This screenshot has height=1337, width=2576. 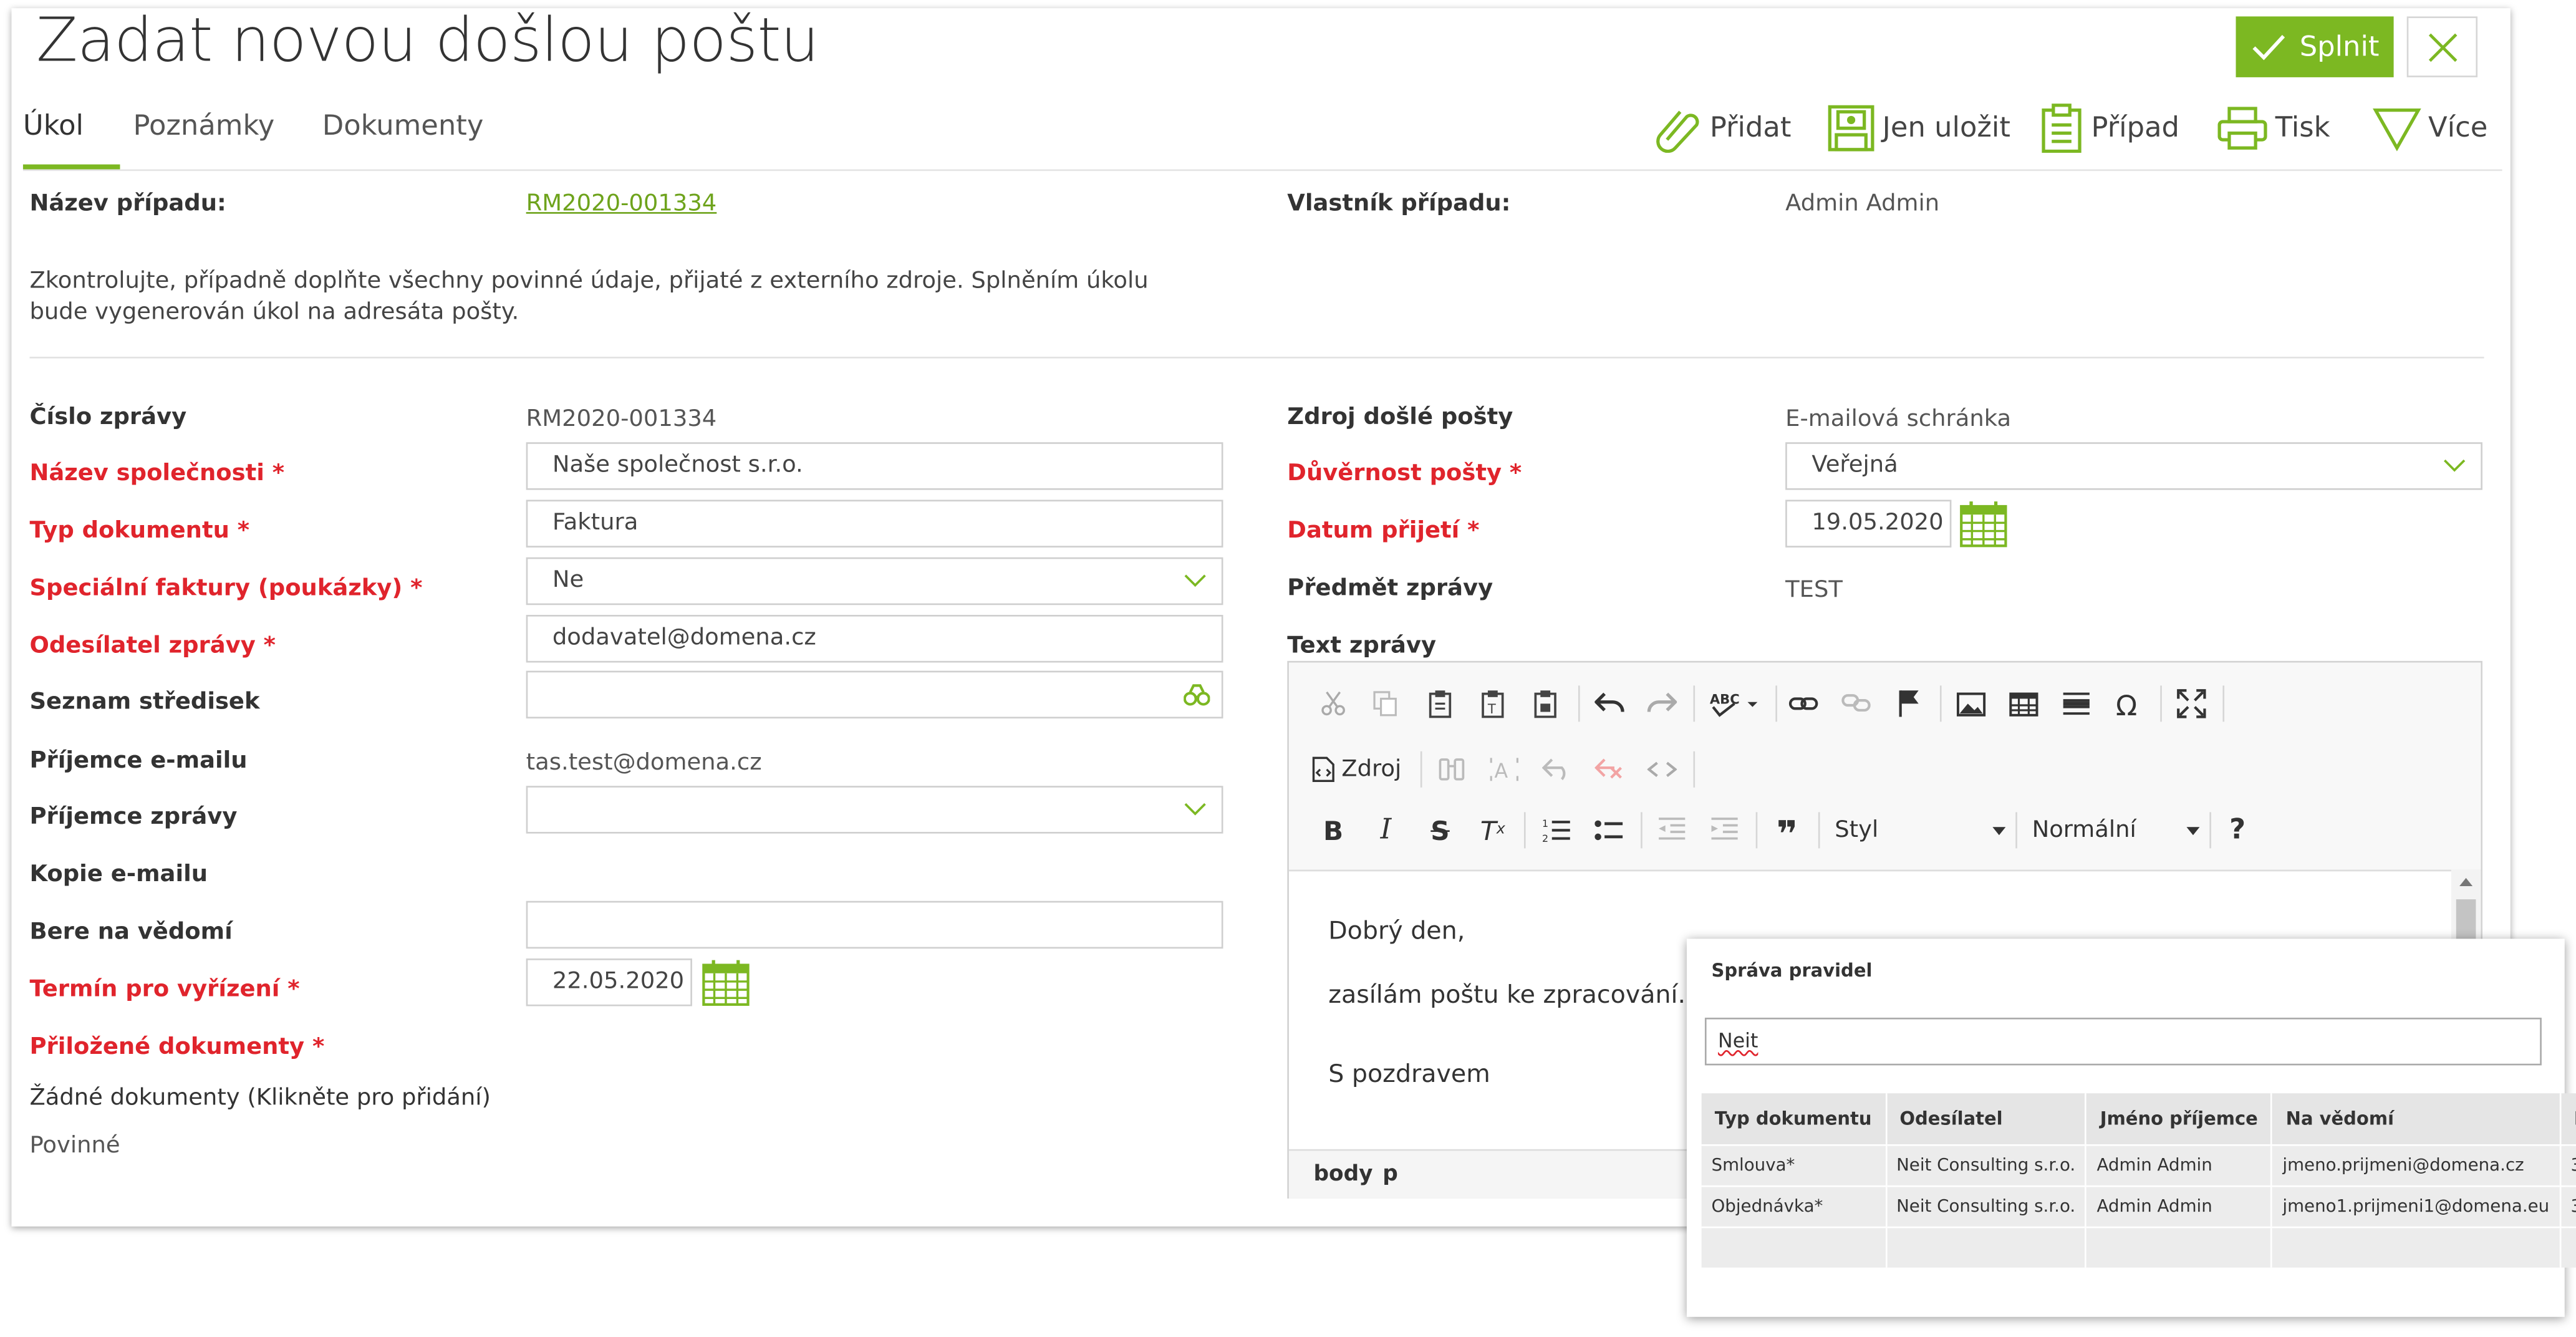 I want to click on paste-word-icon, so click(x=1545, y=703).